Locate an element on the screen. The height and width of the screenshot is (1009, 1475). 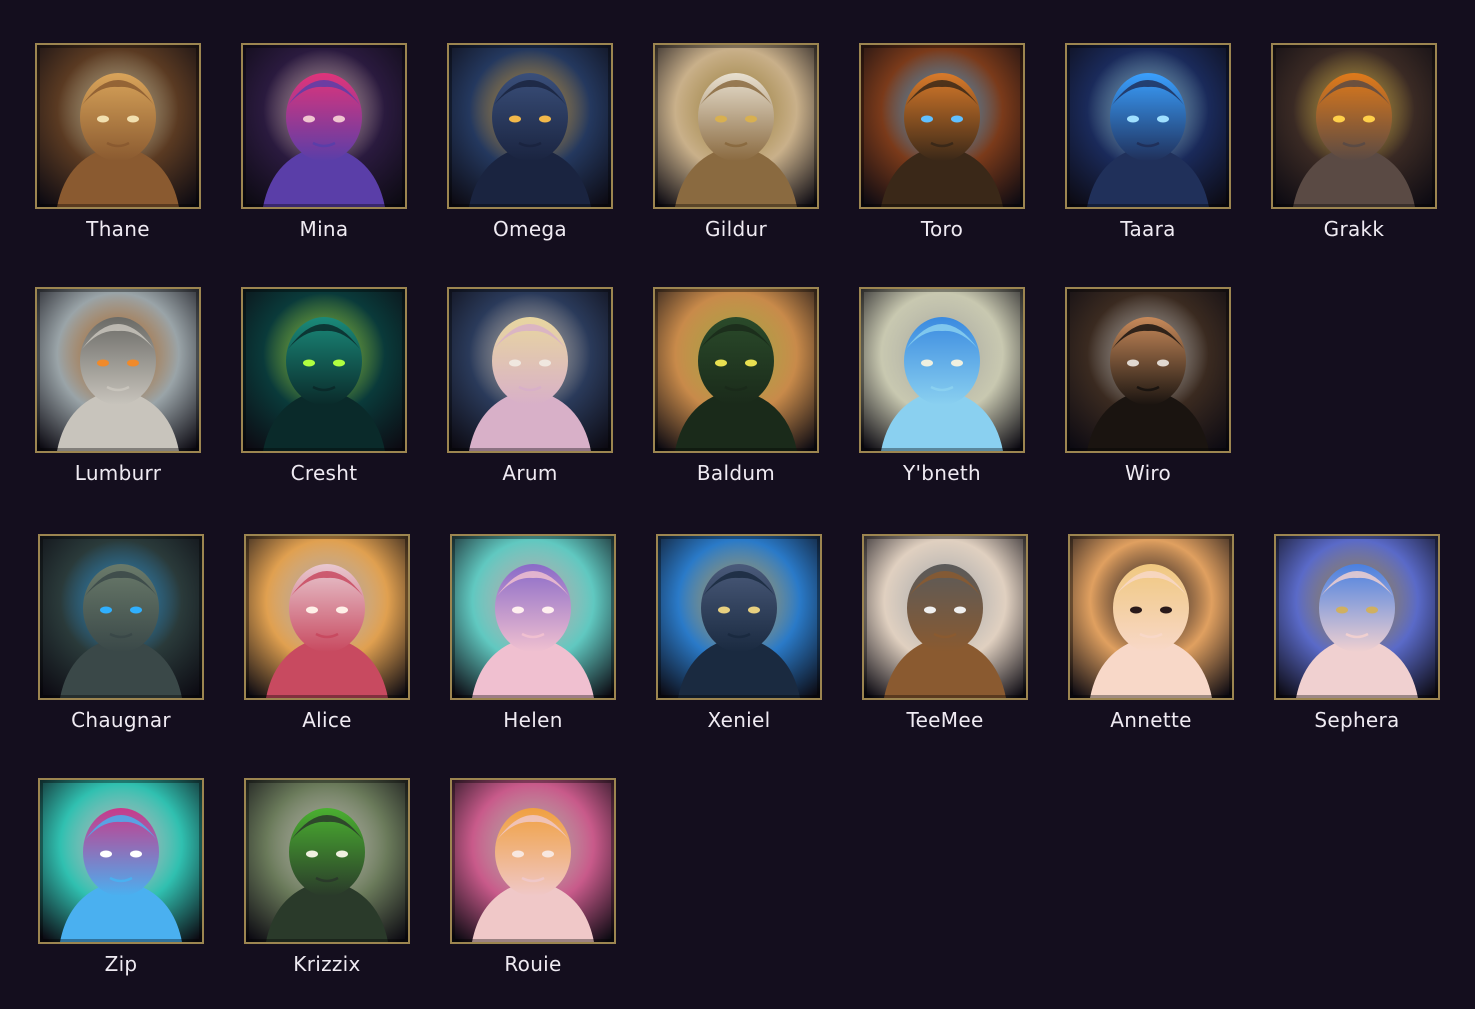
hero-card-lumburr: Lumburr is located at coordinates (118, 387).